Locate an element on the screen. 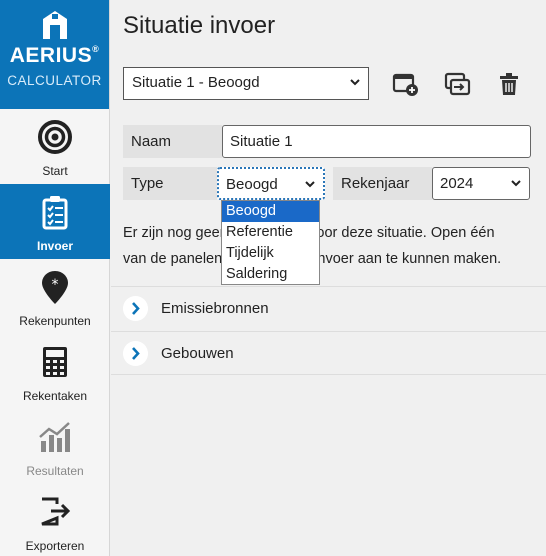 The width and height of the screenshot is (546, 556). add-situation-icon is located at coordinates (405, 84).